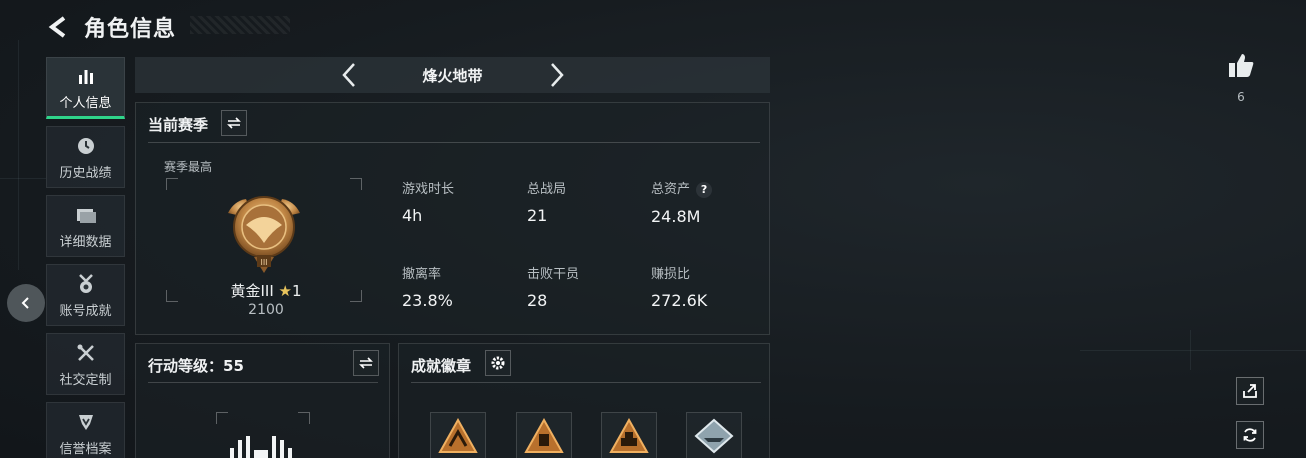  What do you see at coordinates (263, 262) in the screenshot?
I see `svg-text: III` at bounding box center [263, 262].